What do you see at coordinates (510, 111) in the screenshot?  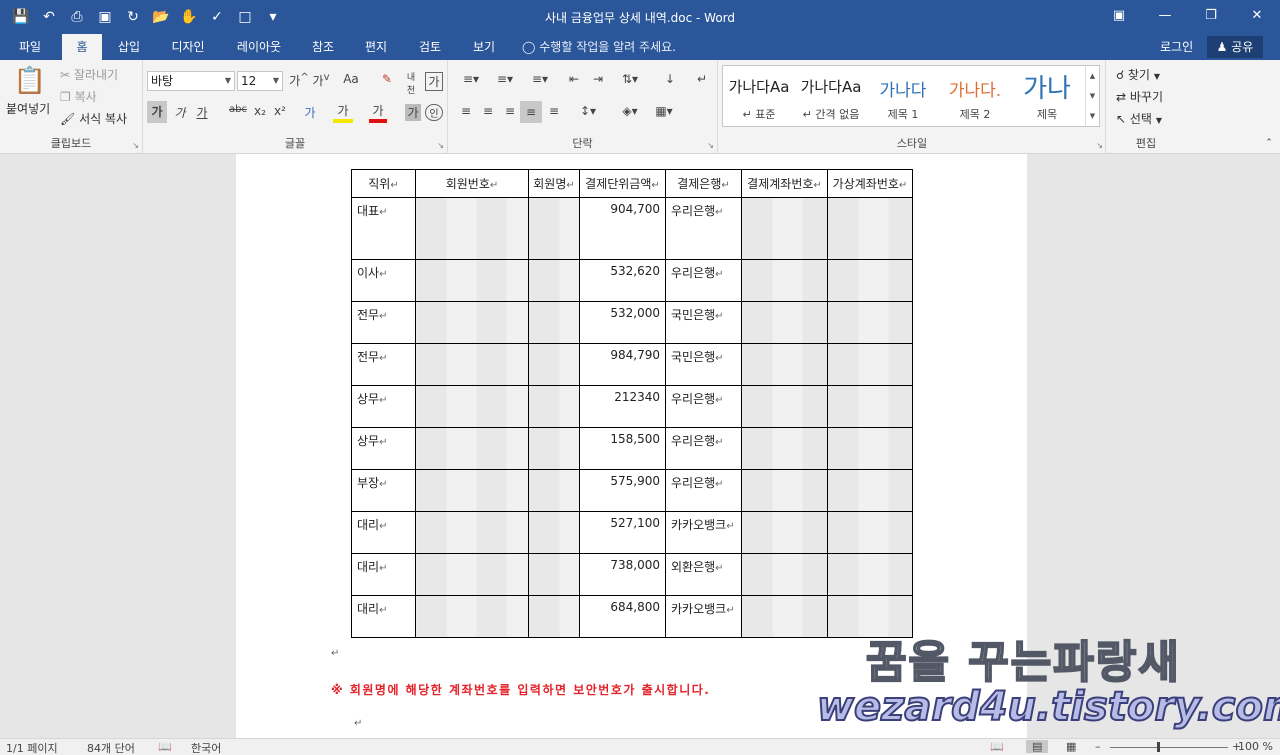 I see `align-right-icon: ≡` at bounding box center [510, 111].